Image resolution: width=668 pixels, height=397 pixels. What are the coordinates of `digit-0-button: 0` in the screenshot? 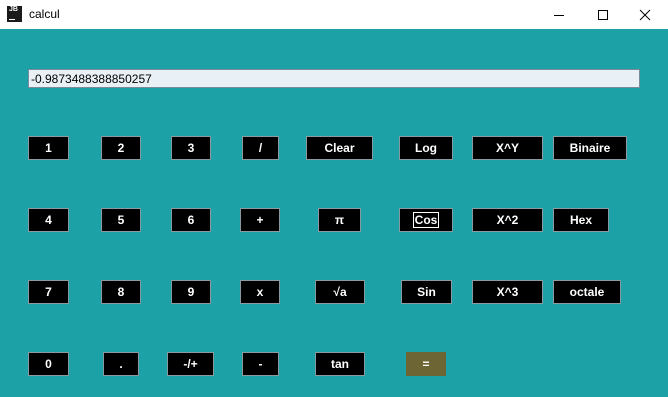 It's located at (48, 364).